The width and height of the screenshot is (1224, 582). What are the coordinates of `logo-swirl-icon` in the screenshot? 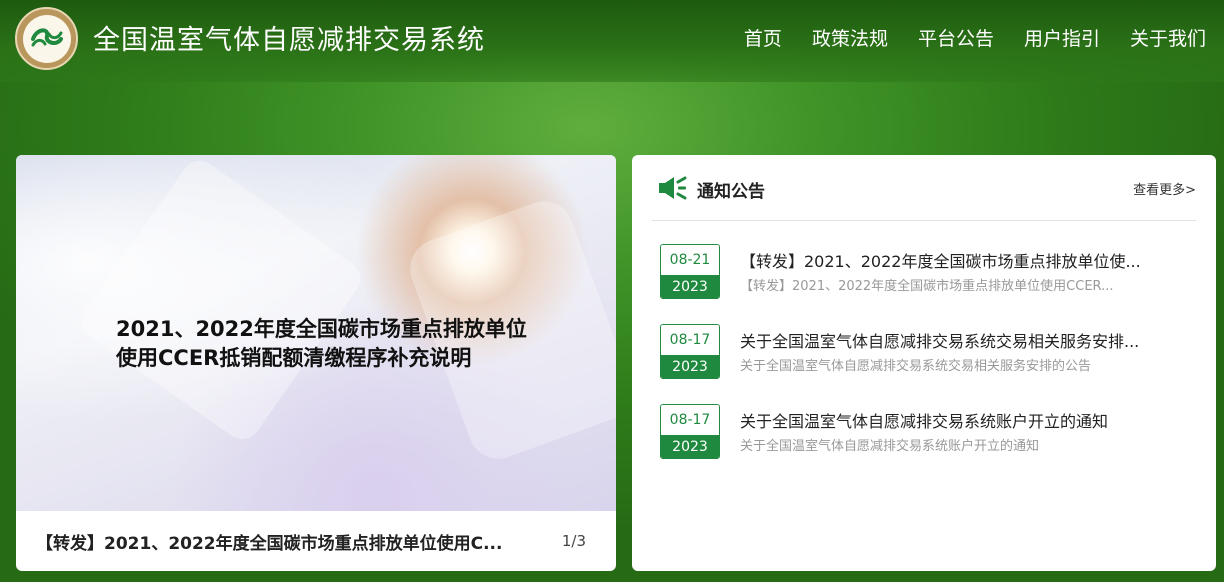 It's located at (46, 36).